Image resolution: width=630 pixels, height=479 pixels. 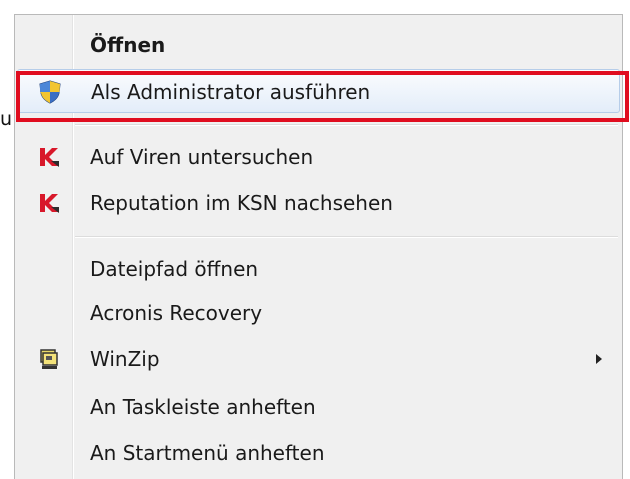 I want to click on menu-item-acronis-recovery: Acronis Recovery, so click(x=318, y=313).